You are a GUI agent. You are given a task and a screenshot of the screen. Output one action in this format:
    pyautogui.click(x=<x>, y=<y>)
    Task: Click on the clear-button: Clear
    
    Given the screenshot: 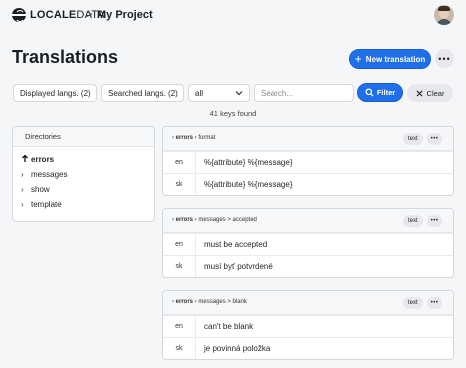 What is the action you would take?
    pyautogui.click(x=430, y=93)
    